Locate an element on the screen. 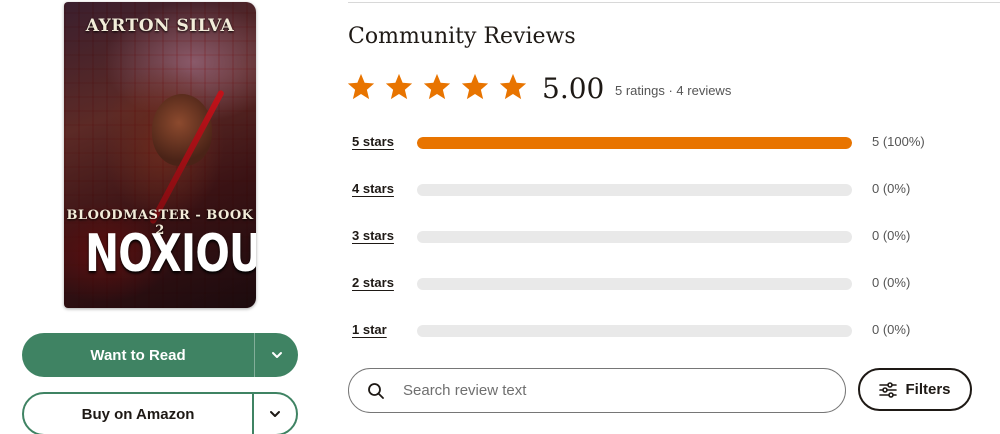 Image resolution: width=1000 pixels, height=434 pixels. shelf-dropdown-button is located at coordinates (276, 355).